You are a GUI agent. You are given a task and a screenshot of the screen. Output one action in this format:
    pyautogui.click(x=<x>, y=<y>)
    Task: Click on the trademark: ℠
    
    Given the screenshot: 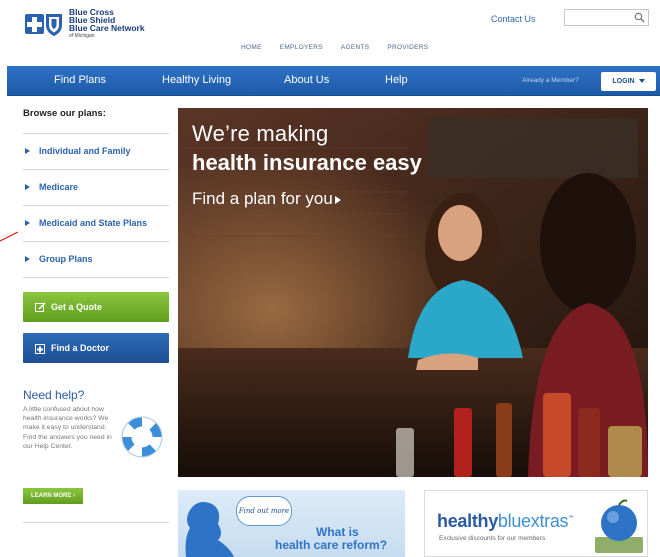 What is the action you would take?
    pyautogui.click(x=571, y=519)
    